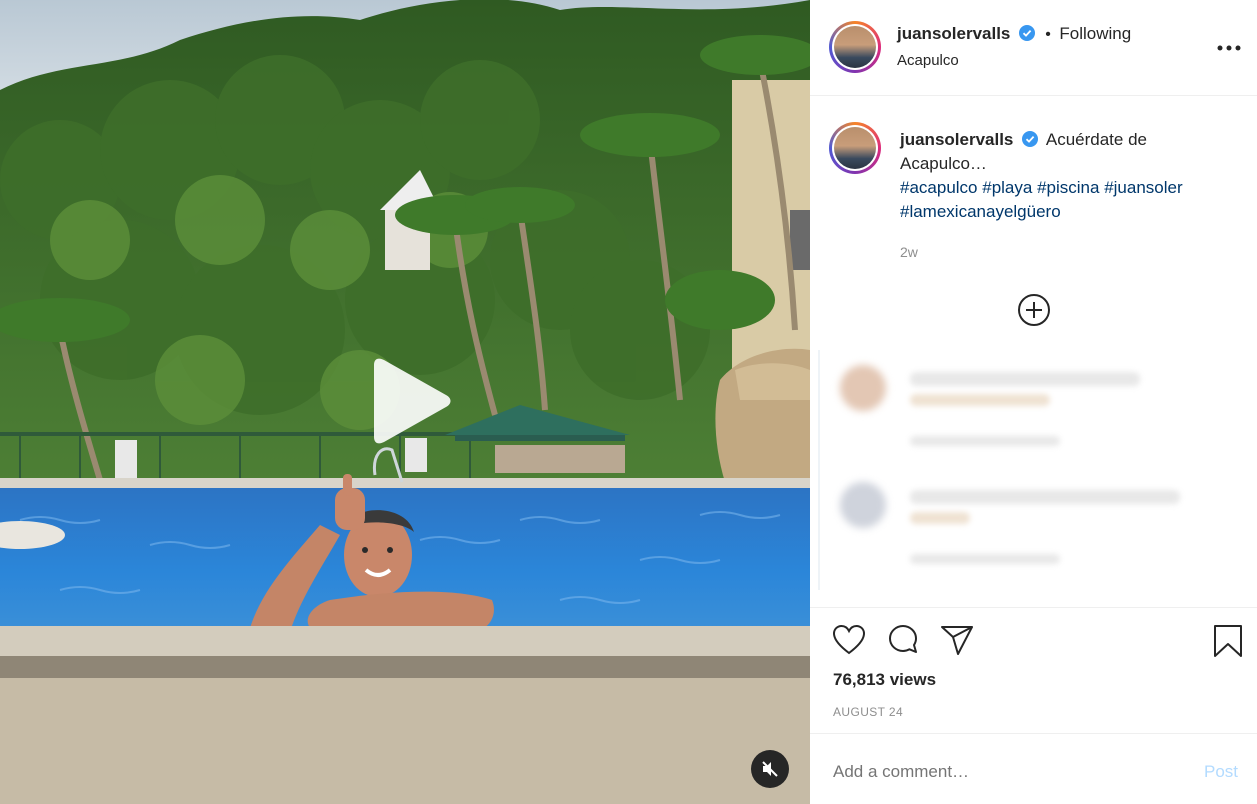 The width and height of the screenshot is (1257, 804). I want to click on save-button, so click(1228, 641).